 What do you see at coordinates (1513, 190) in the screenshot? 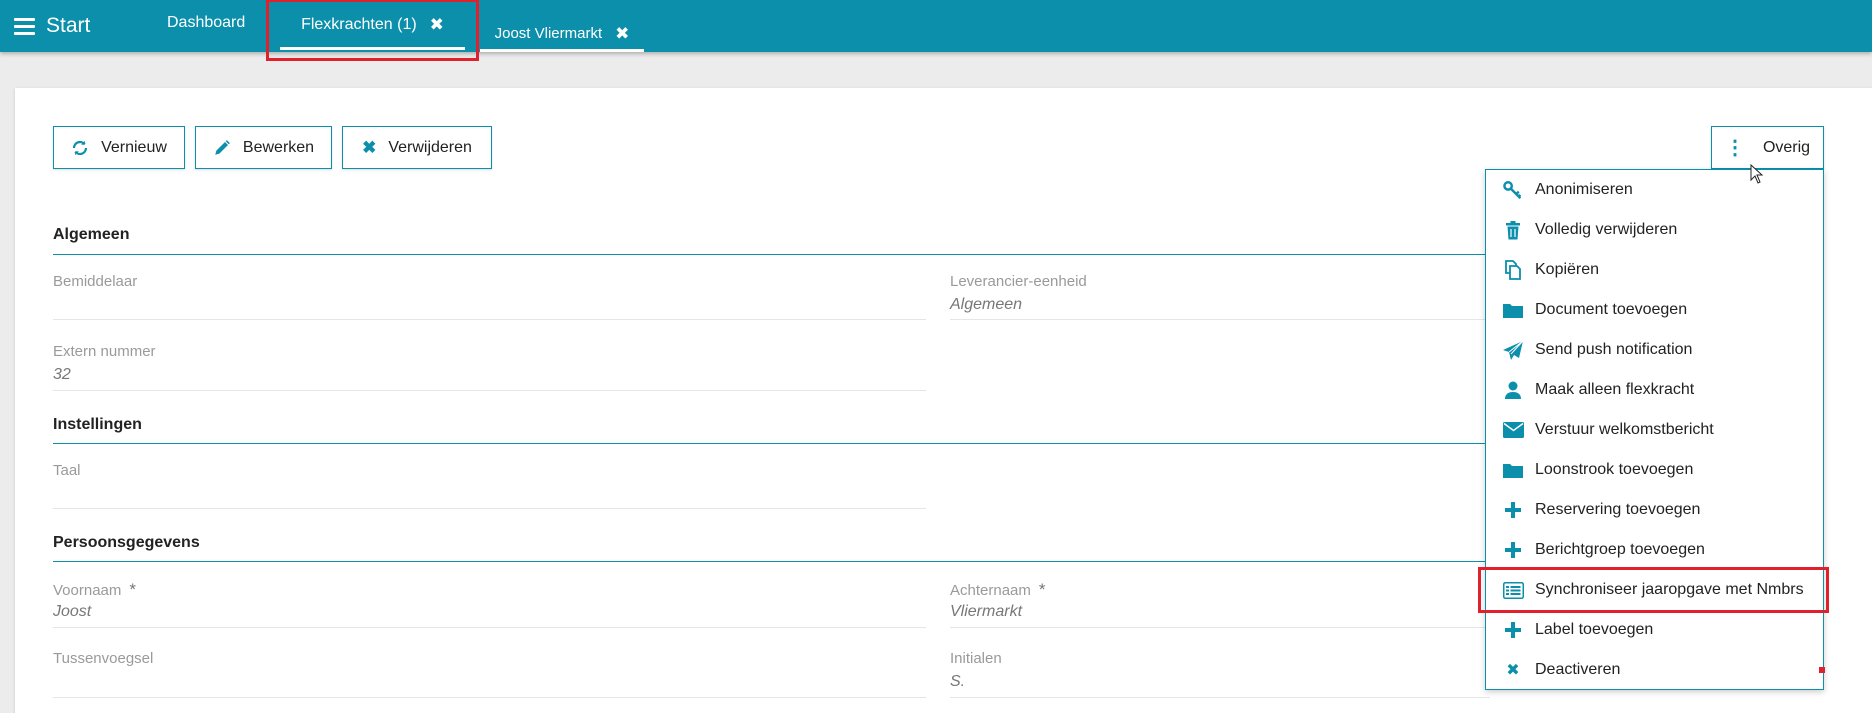
I see `key-icon` at bounding box center [1513, 190].